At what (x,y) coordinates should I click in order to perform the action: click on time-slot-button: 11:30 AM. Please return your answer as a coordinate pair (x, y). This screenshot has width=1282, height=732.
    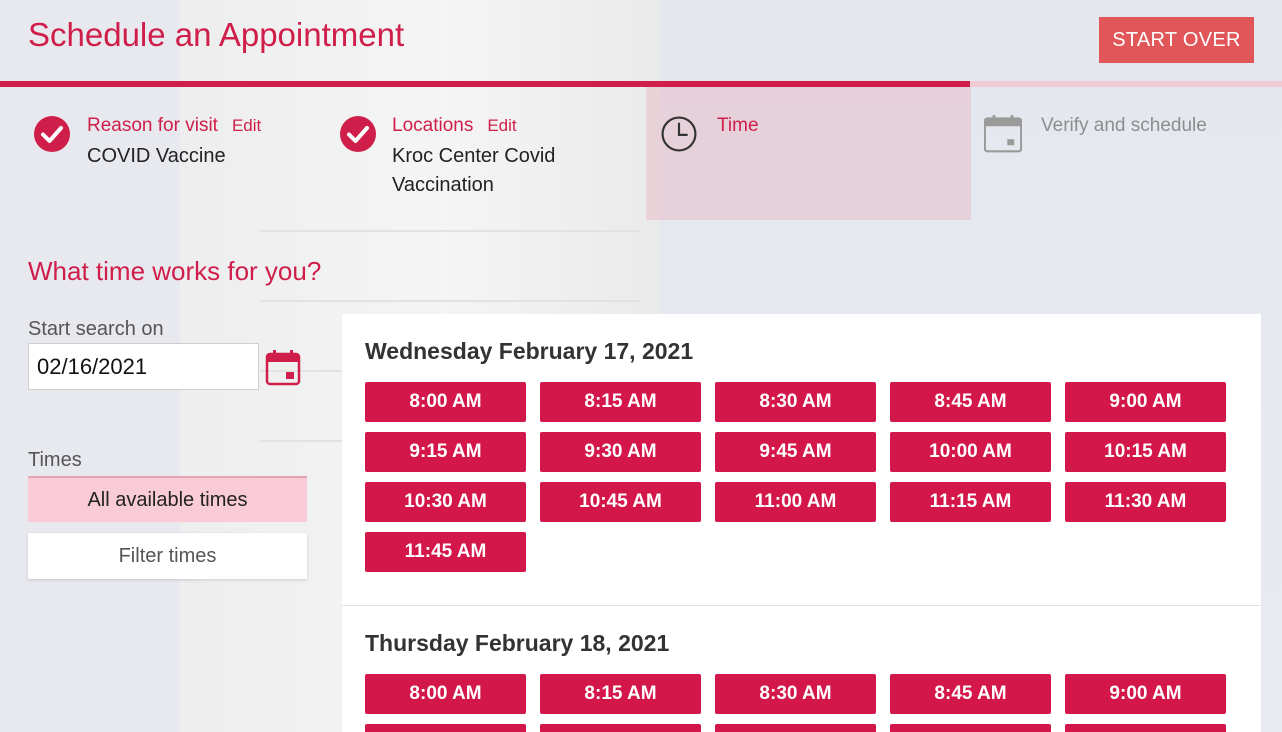
    Looking at the image, I should click on (1145, 502).